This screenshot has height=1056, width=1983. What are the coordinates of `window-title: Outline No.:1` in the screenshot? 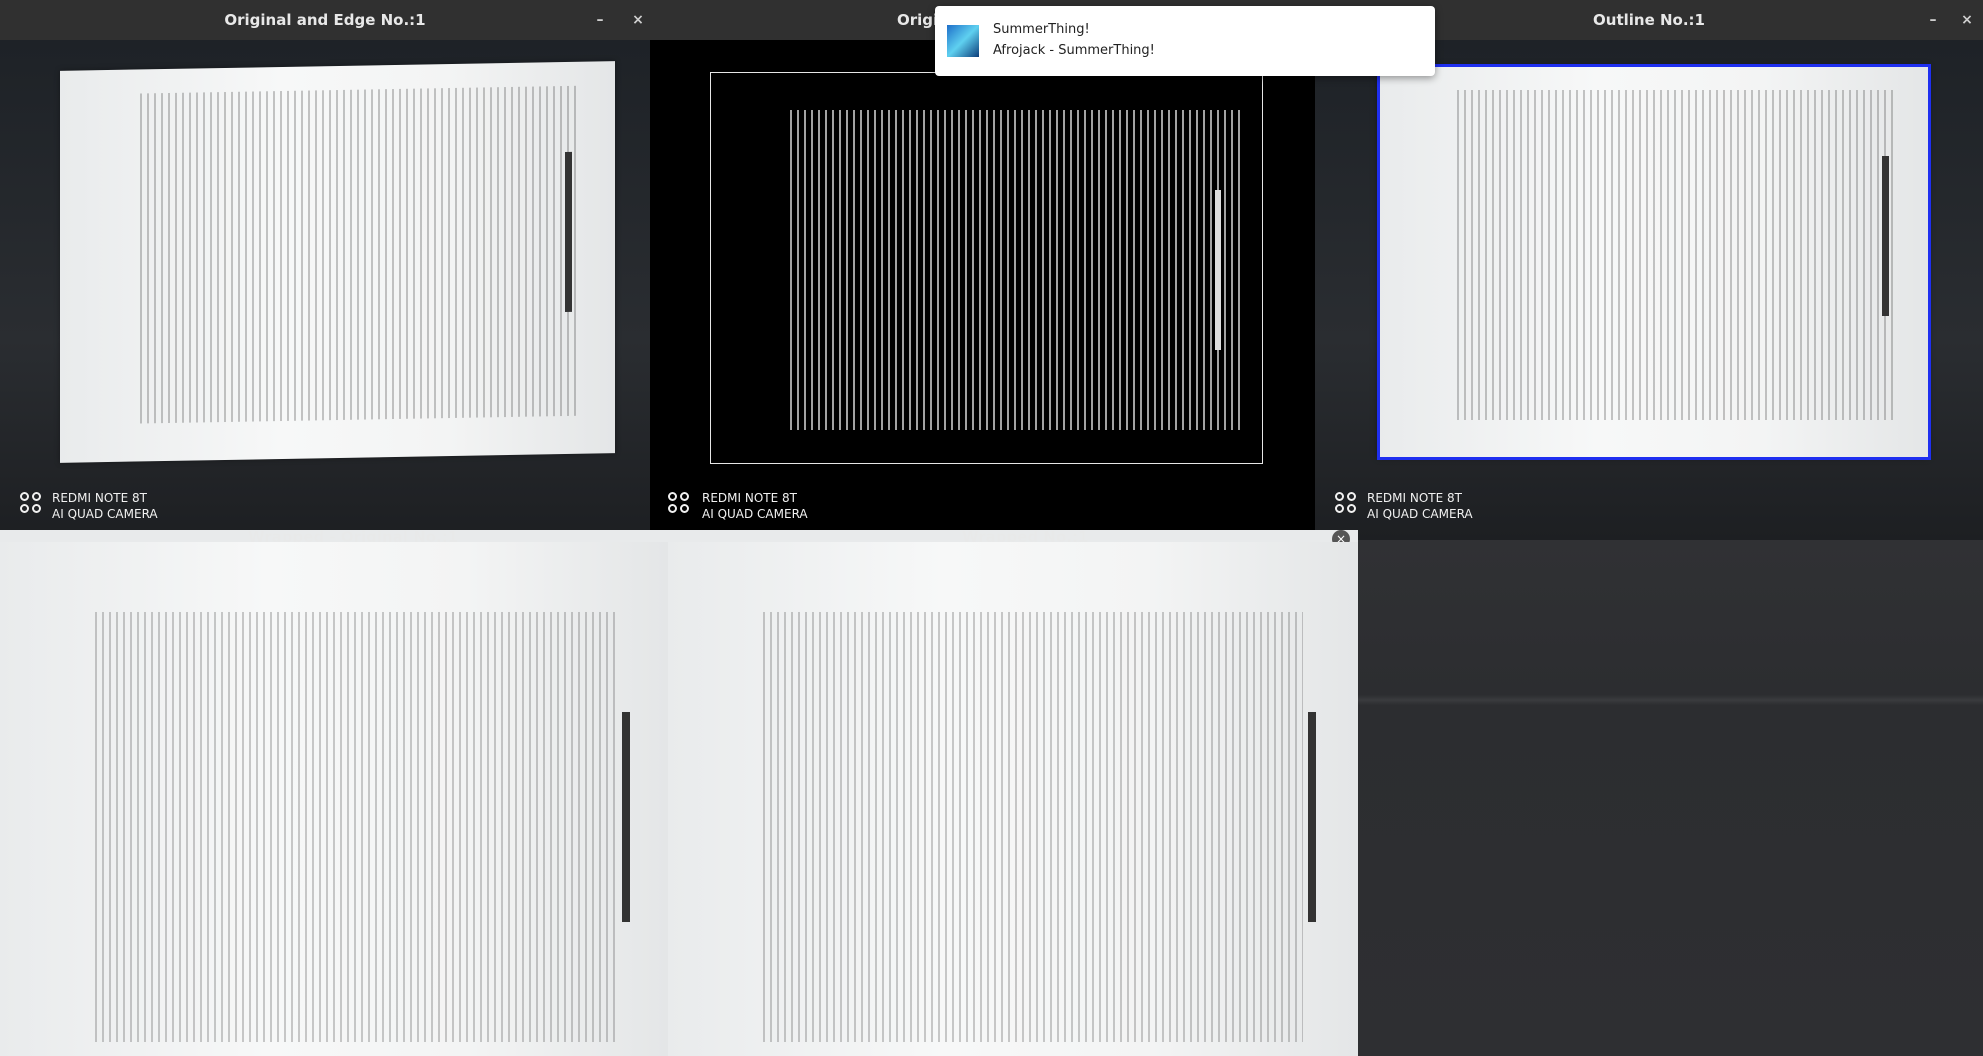 It's located at (1649, 20).